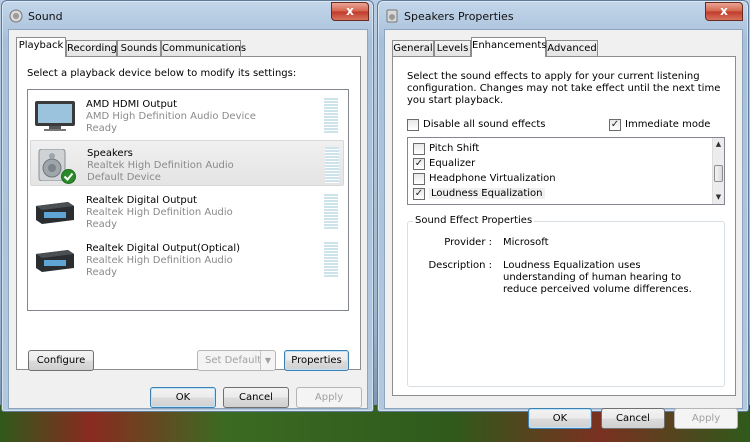 The width and height of the screenshot is (750, 442). I want to click on tab-advanced: Advanced, so click(572, 48).